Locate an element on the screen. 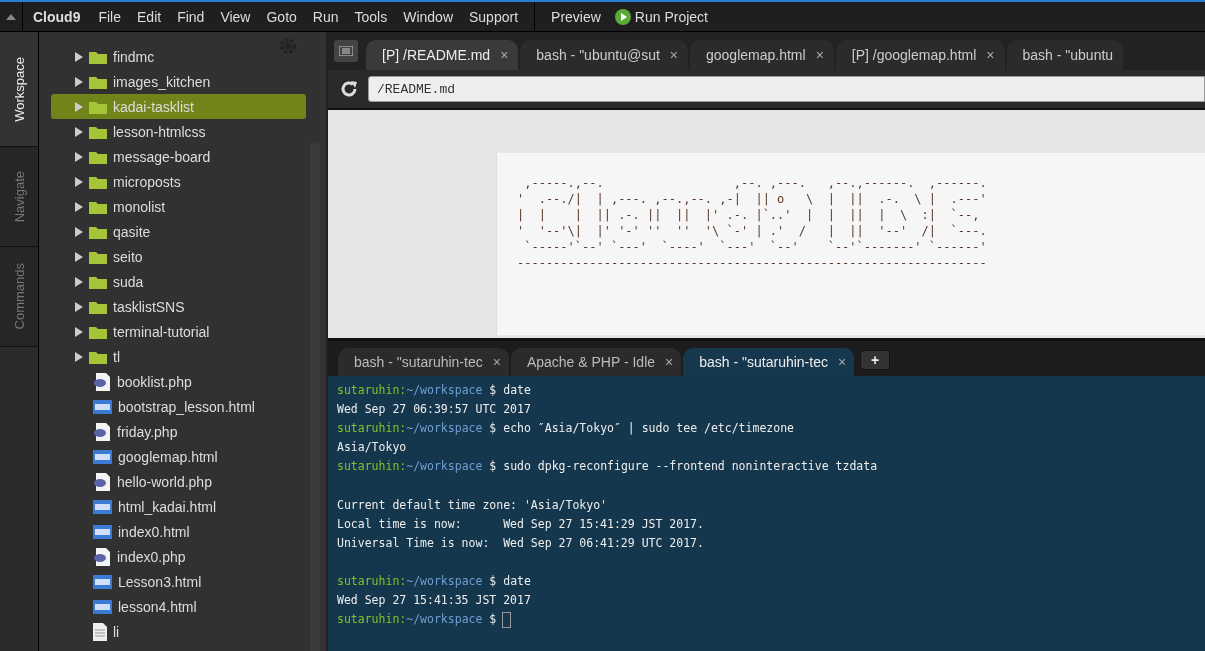 Image resolution: width=1205 pixels, height=651 pixels. preview-button: Preview is located at coordinates (576, 16).